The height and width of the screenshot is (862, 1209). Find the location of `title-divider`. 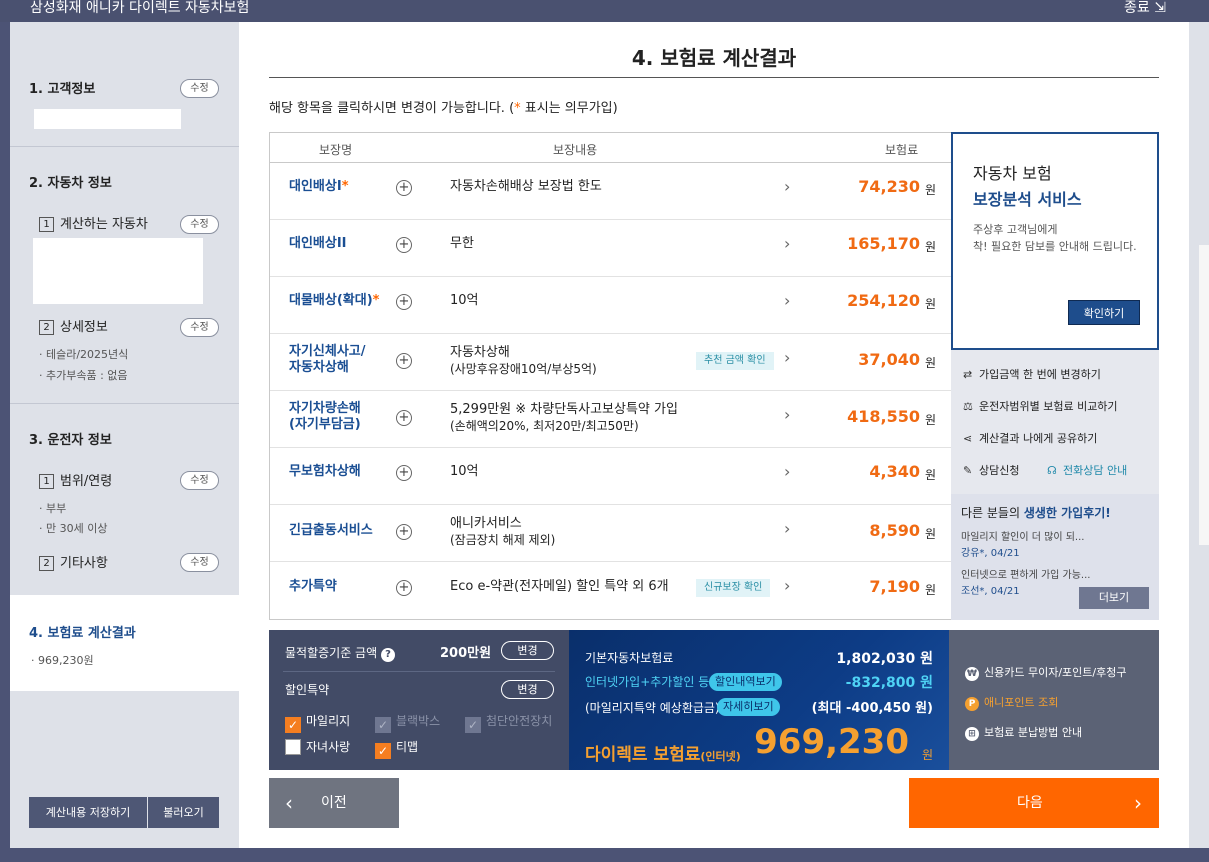

title-divider is located at coordinates (714, 77).